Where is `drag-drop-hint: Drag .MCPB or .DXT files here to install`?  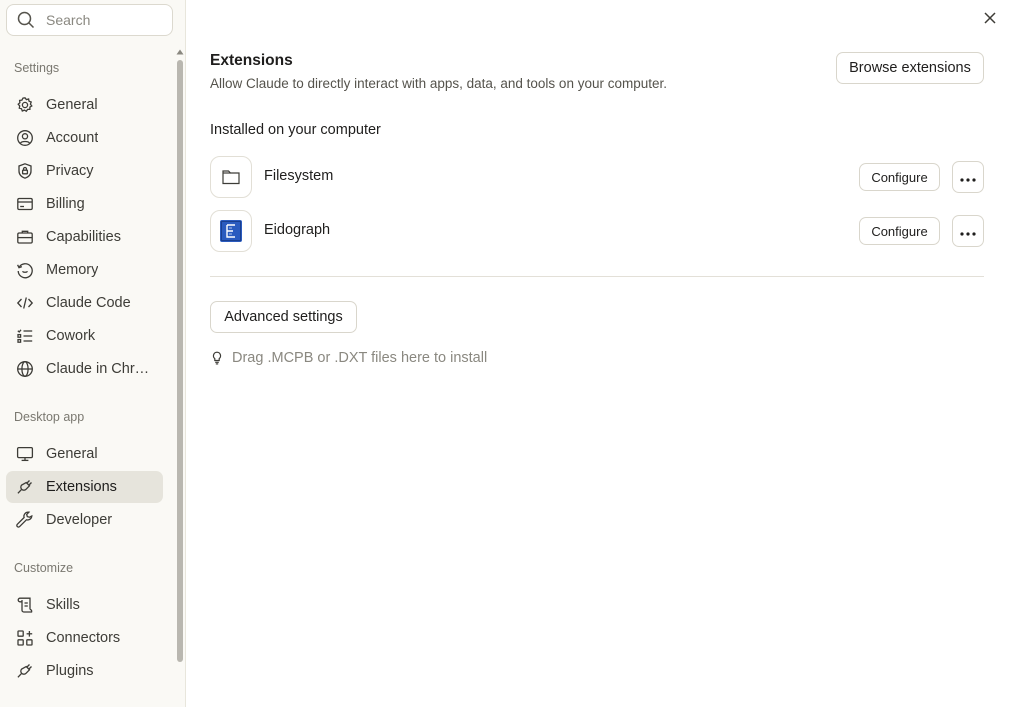 drag-drop-hint: Drag .MCPB or .DXT files here to install is located at coordinates (348, 358).